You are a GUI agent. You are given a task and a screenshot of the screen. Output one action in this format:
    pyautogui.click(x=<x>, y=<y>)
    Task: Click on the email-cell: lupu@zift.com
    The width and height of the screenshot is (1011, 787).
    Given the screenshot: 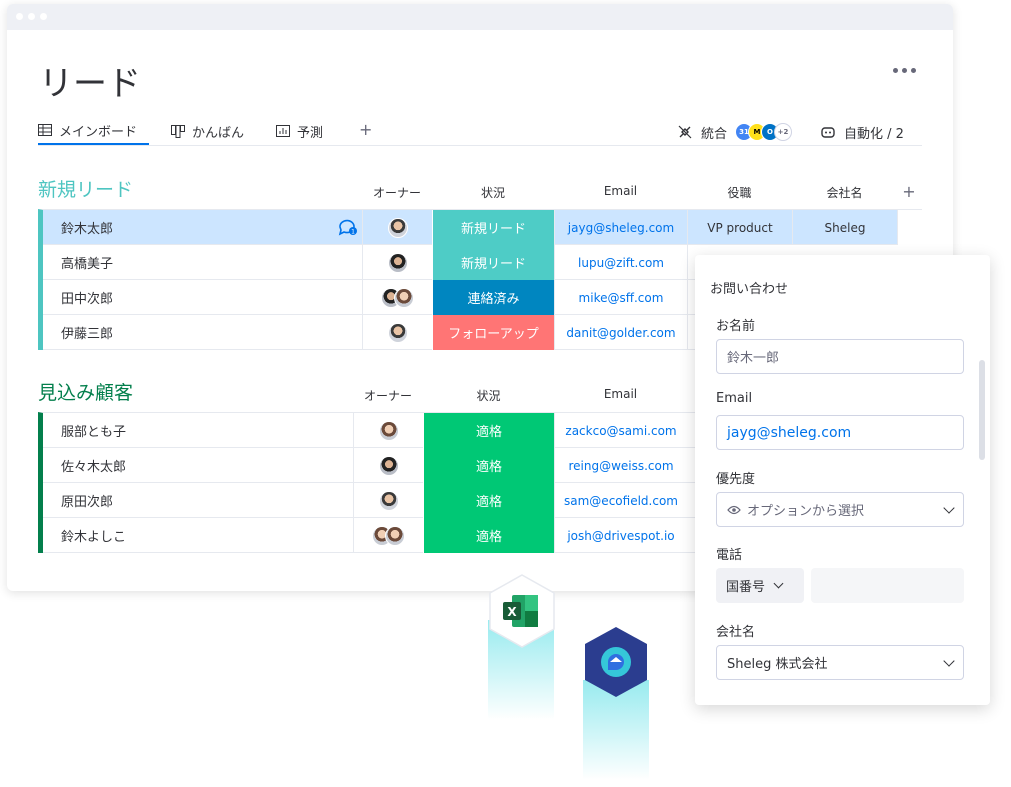 What is the action you would take?
    pyautogui.click(x=620, y=262)
    